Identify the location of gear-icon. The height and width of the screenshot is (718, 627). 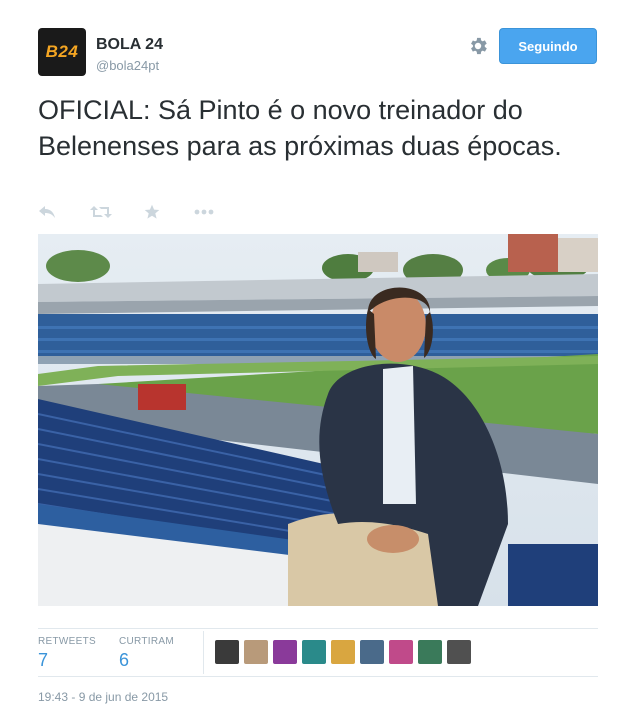
(478, 46).